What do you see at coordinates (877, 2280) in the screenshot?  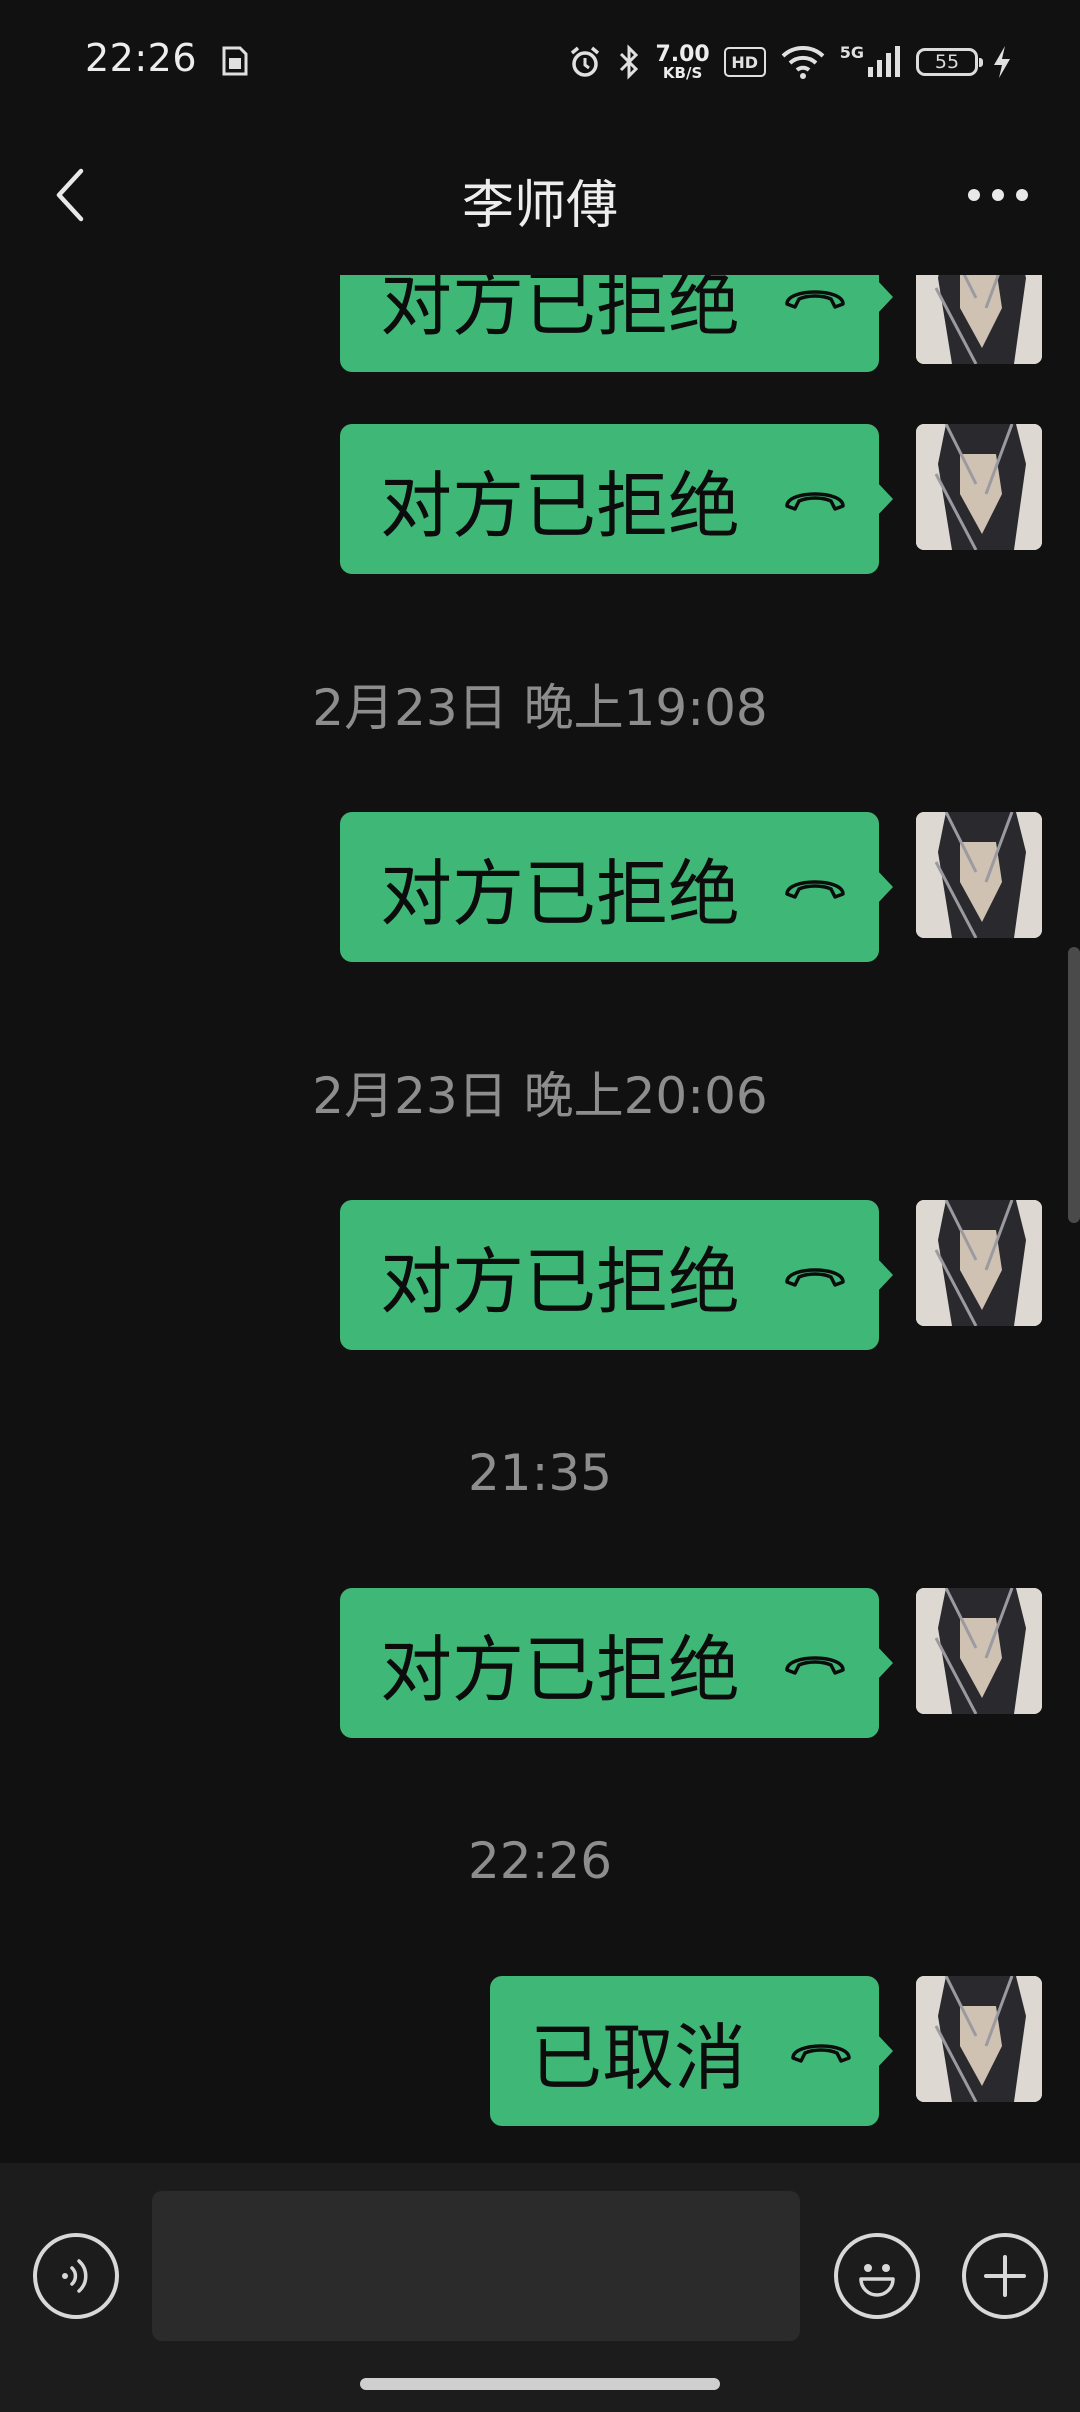 I see `emoji-icon` at bounding box center [877, 2280].